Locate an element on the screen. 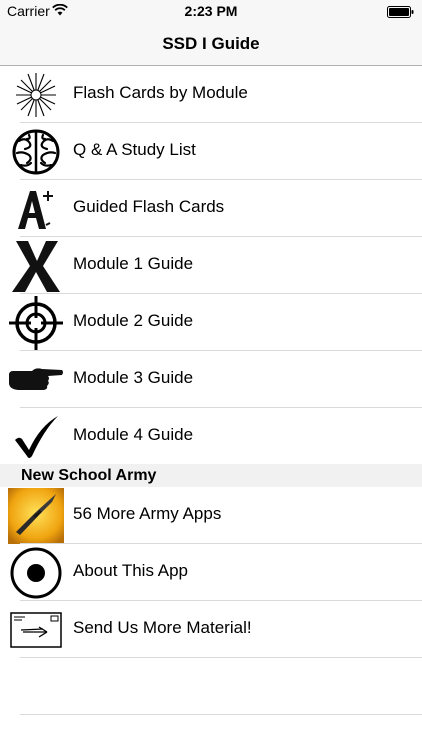  menu-row-label: 56 More Army Apps is located at coordinates (147, 513).